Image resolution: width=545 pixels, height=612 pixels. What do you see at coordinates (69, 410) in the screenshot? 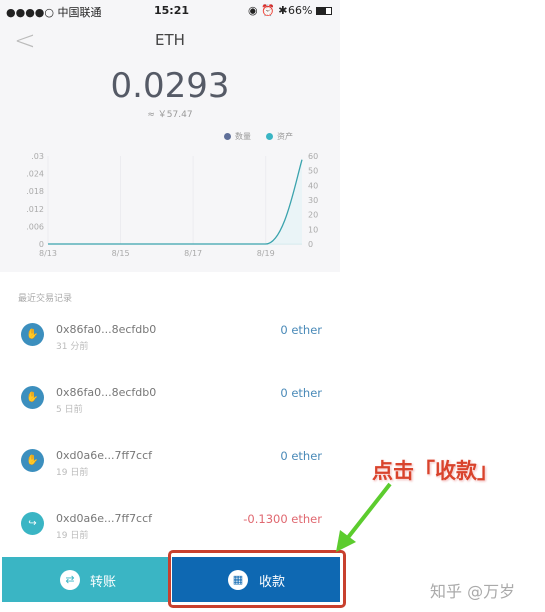
I see `transaction-time: 5 日前` at bounding box center [69, 410].